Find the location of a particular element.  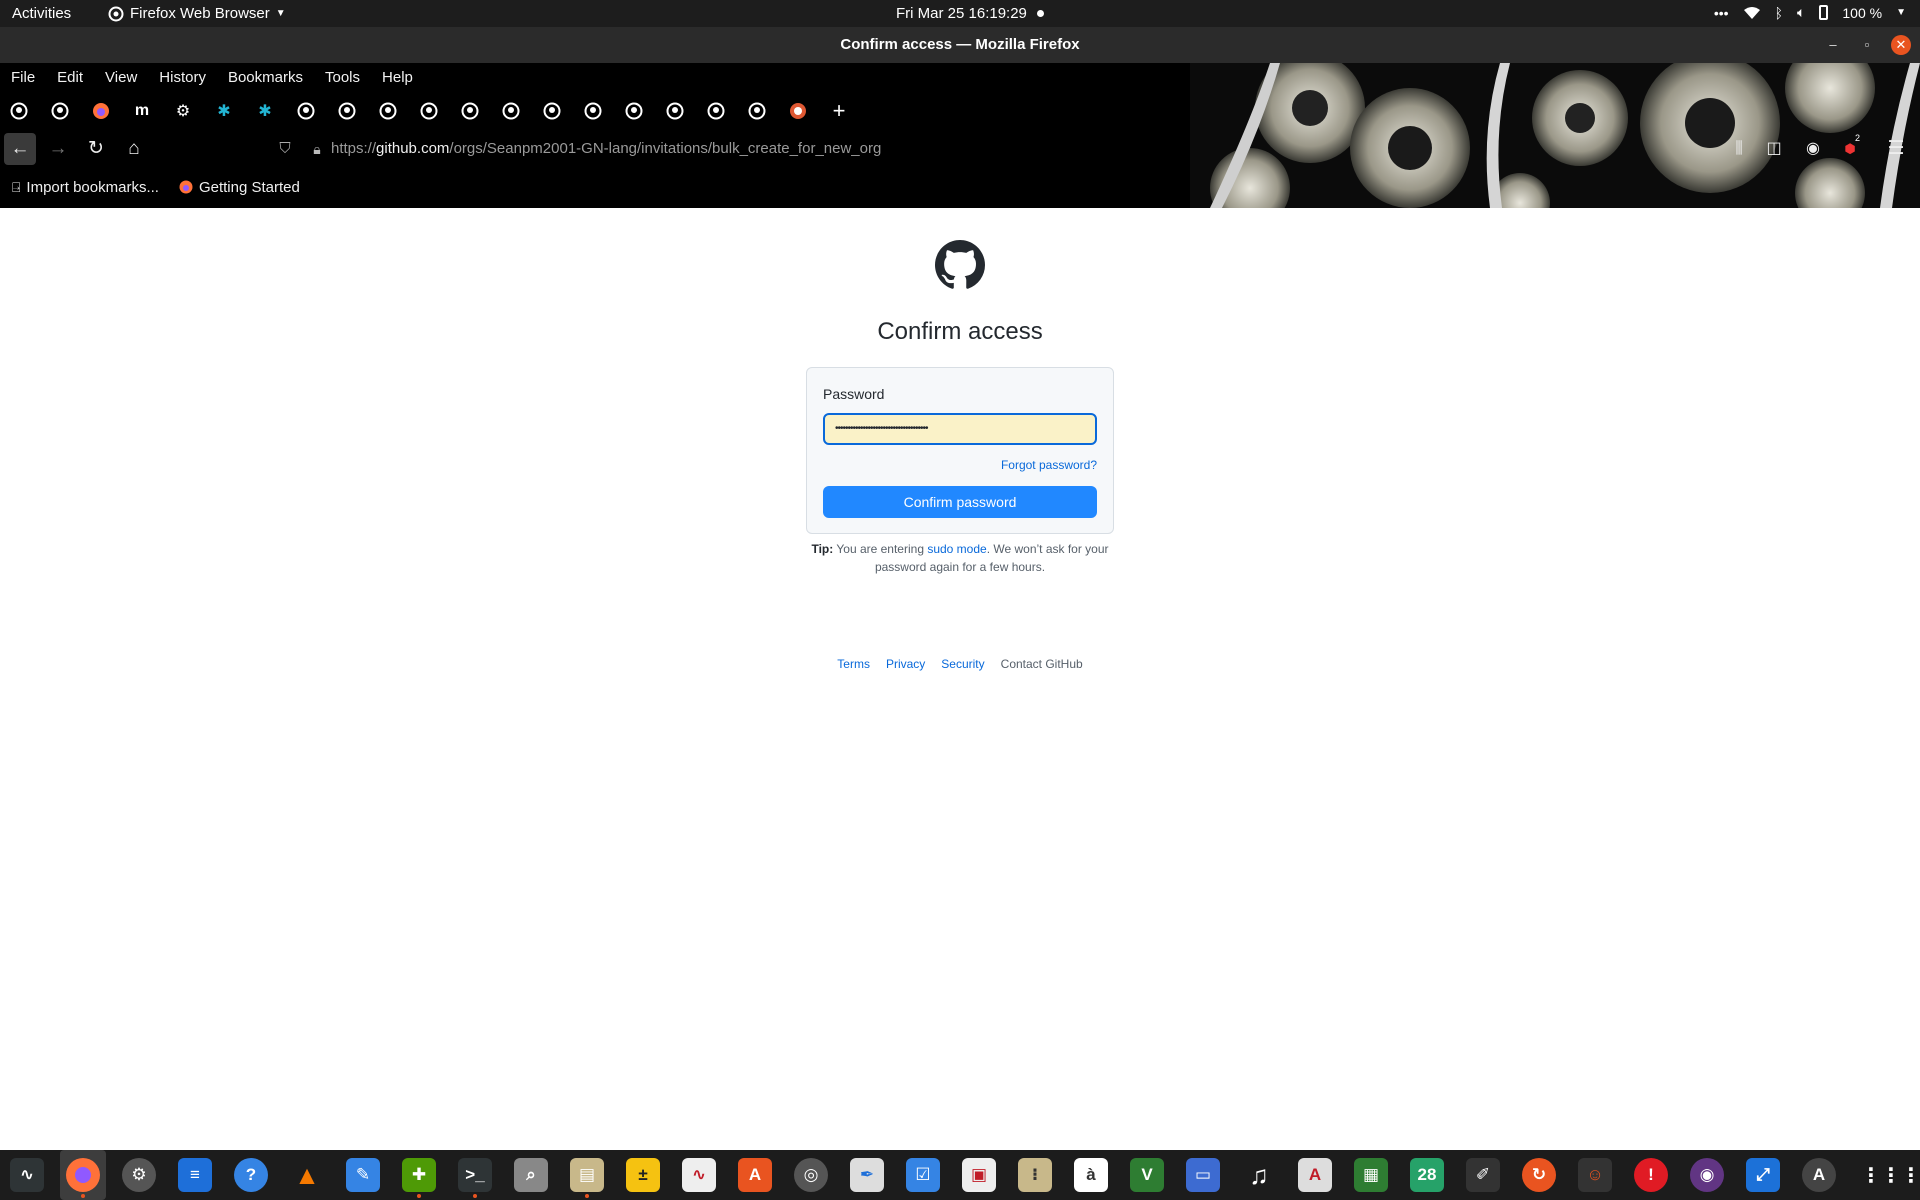

music-icon: ♫ is located at coordinates (1259, 1175).